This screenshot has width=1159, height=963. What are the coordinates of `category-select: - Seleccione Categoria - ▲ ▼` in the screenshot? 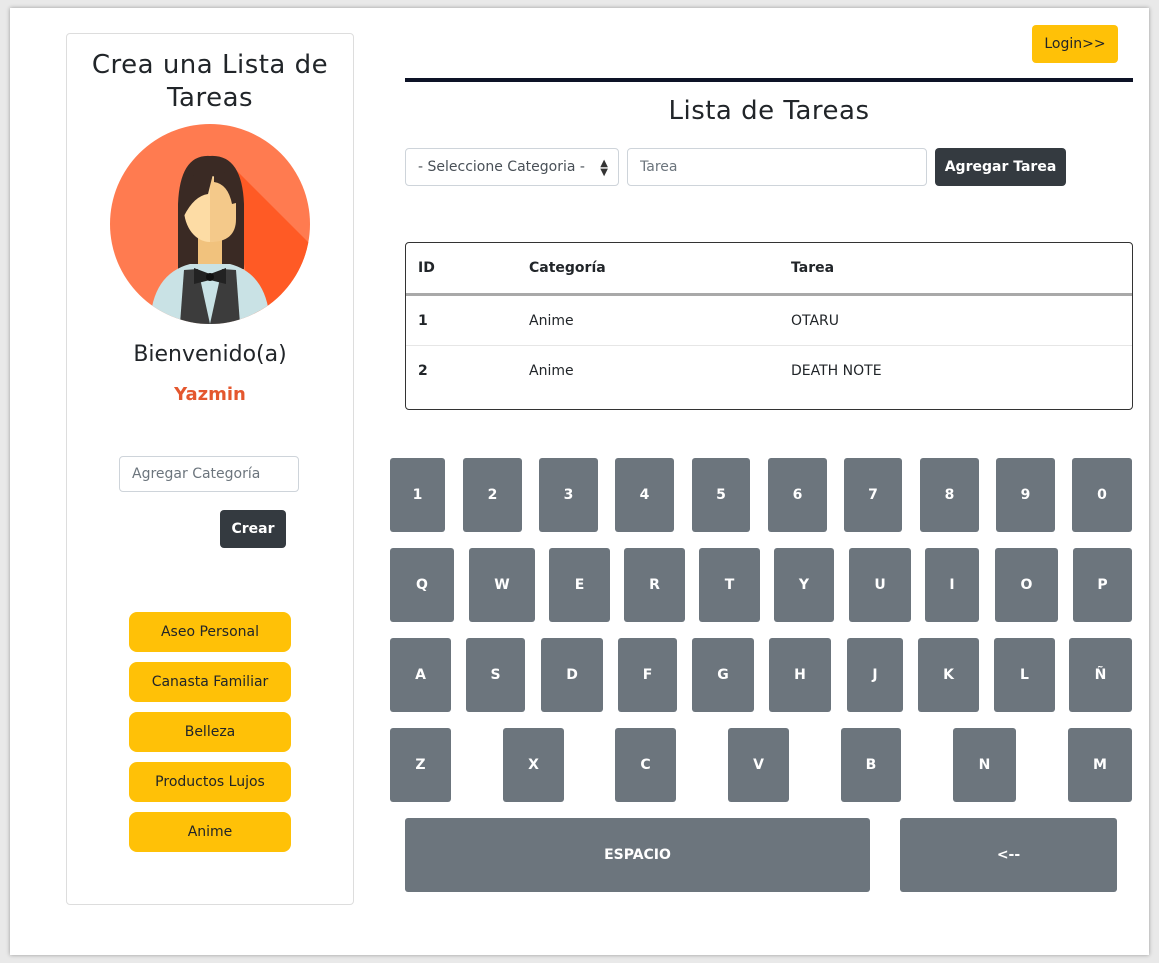 It's located at (512, 167).